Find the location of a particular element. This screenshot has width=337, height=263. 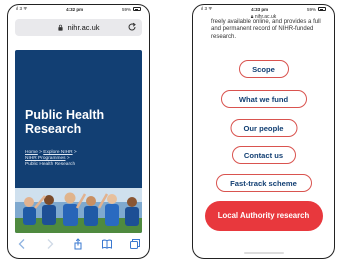

breadcrumb-explore: Explore NIHR is located at coordinates (57, 152).